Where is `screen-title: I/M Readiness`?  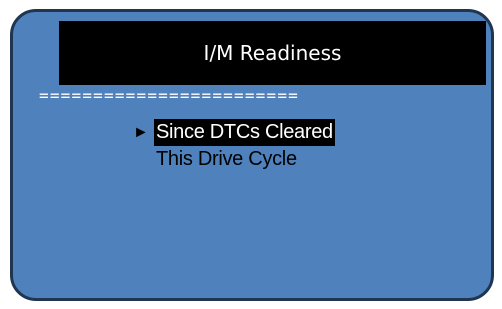
screen-title: I/M Readiness is located at coordinates (272, 53).